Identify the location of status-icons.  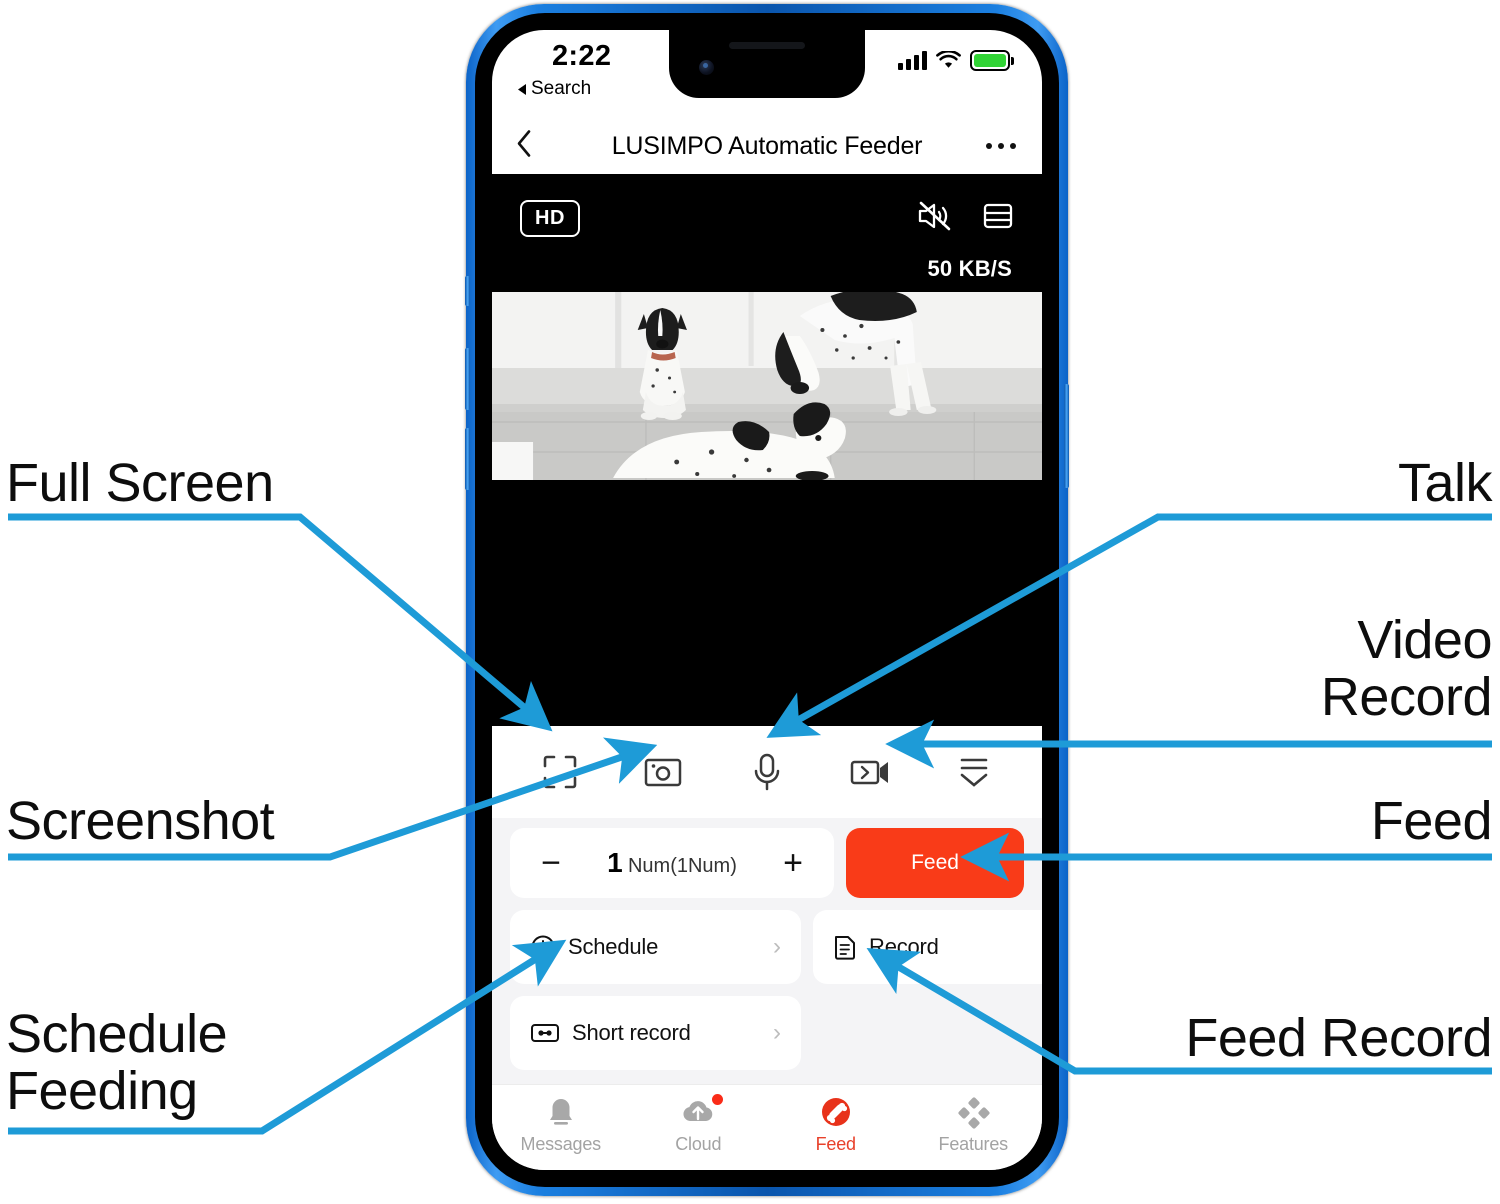
(956, 60).